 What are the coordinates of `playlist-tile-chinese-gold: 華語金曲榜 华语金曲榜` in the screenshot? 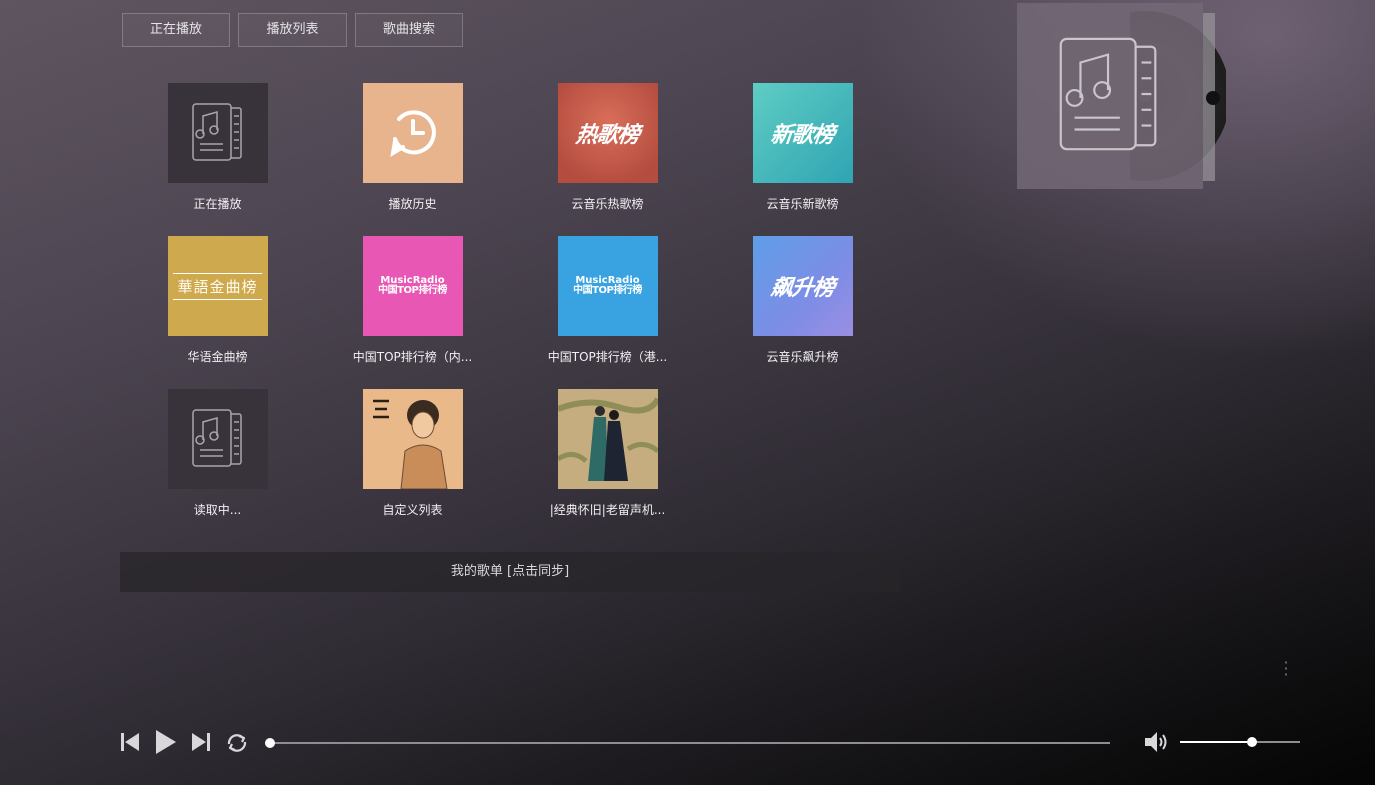 It's located at (217, 300).